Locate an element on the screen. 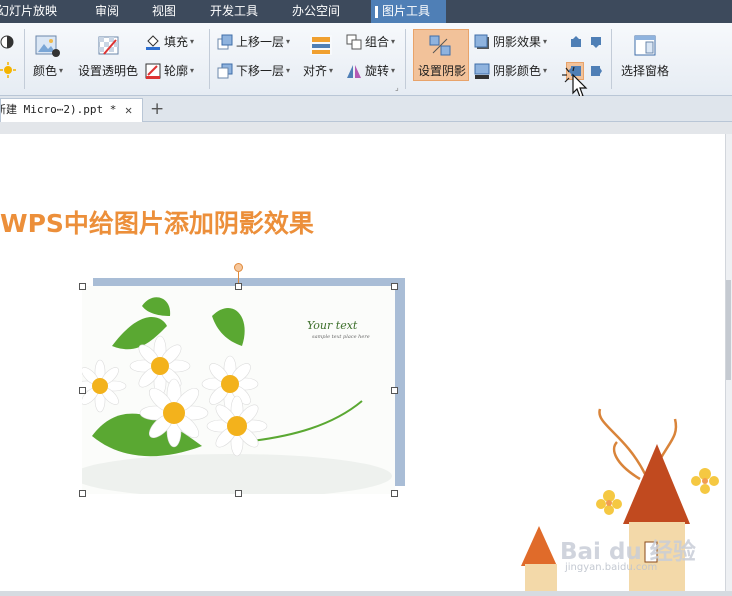 The width and height of the screenshot is (732, 596). daisy-bouquet-image is located at coordinates (238, 390).